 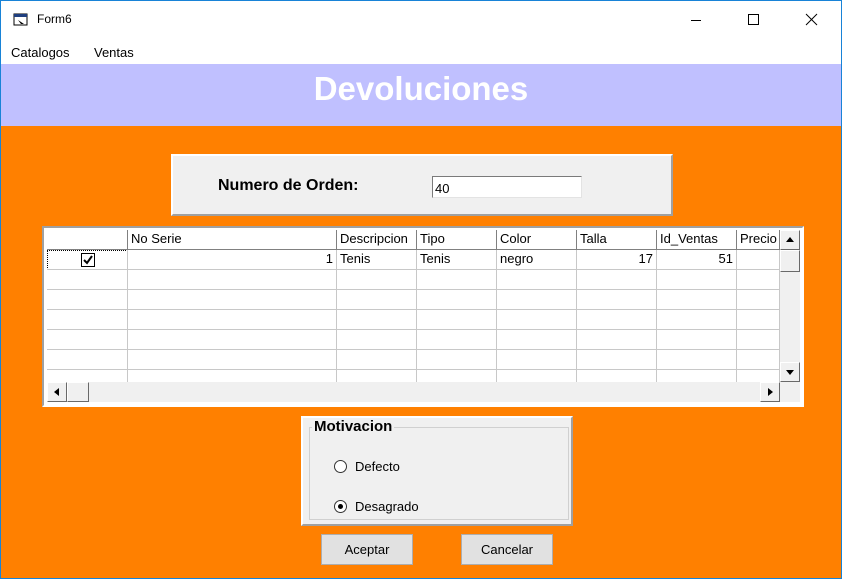 I want to click on column-header-select, so click(x=87, y=240).